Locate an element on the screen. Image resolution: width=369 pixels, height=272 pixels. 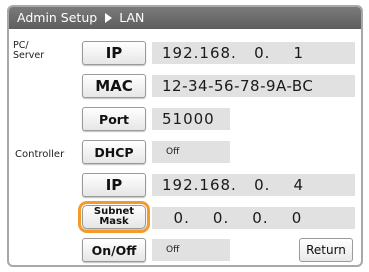
dhcp-button: DHCP is located at coordinates (114, 152).